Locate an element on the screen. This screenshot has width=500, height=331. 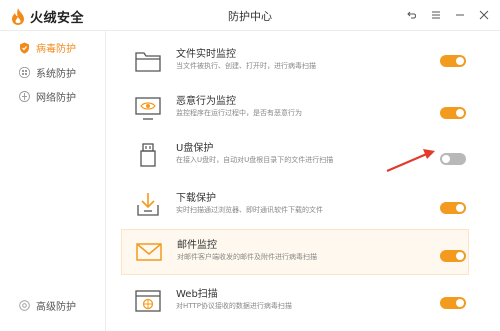
feature-row-download-protection: 下载保护 实时扫描通过浏览器、即时通讯软件下载的文件 is located at coordinates (293, 206).